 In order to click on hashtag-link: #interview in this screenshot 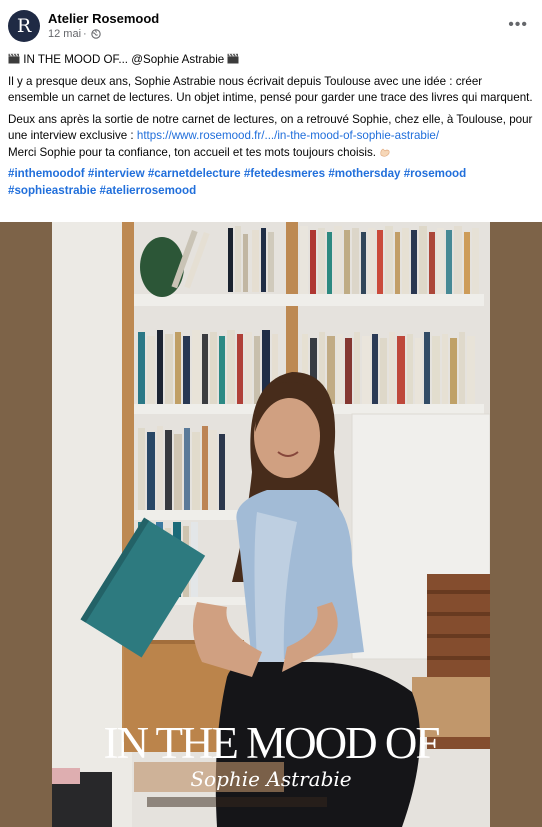, I will do `click(116, 173)`.